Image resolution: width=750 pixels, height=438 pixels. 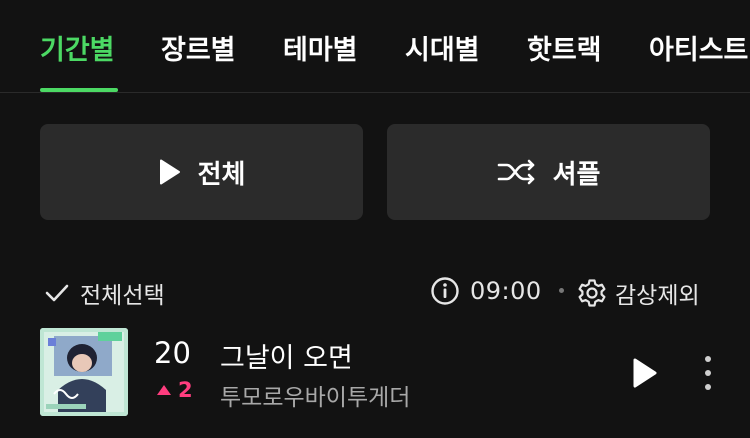 What do you see at coordinates (561, 290) in the screenshot?
I see `separator-dot` at bounding box center [561, 290].